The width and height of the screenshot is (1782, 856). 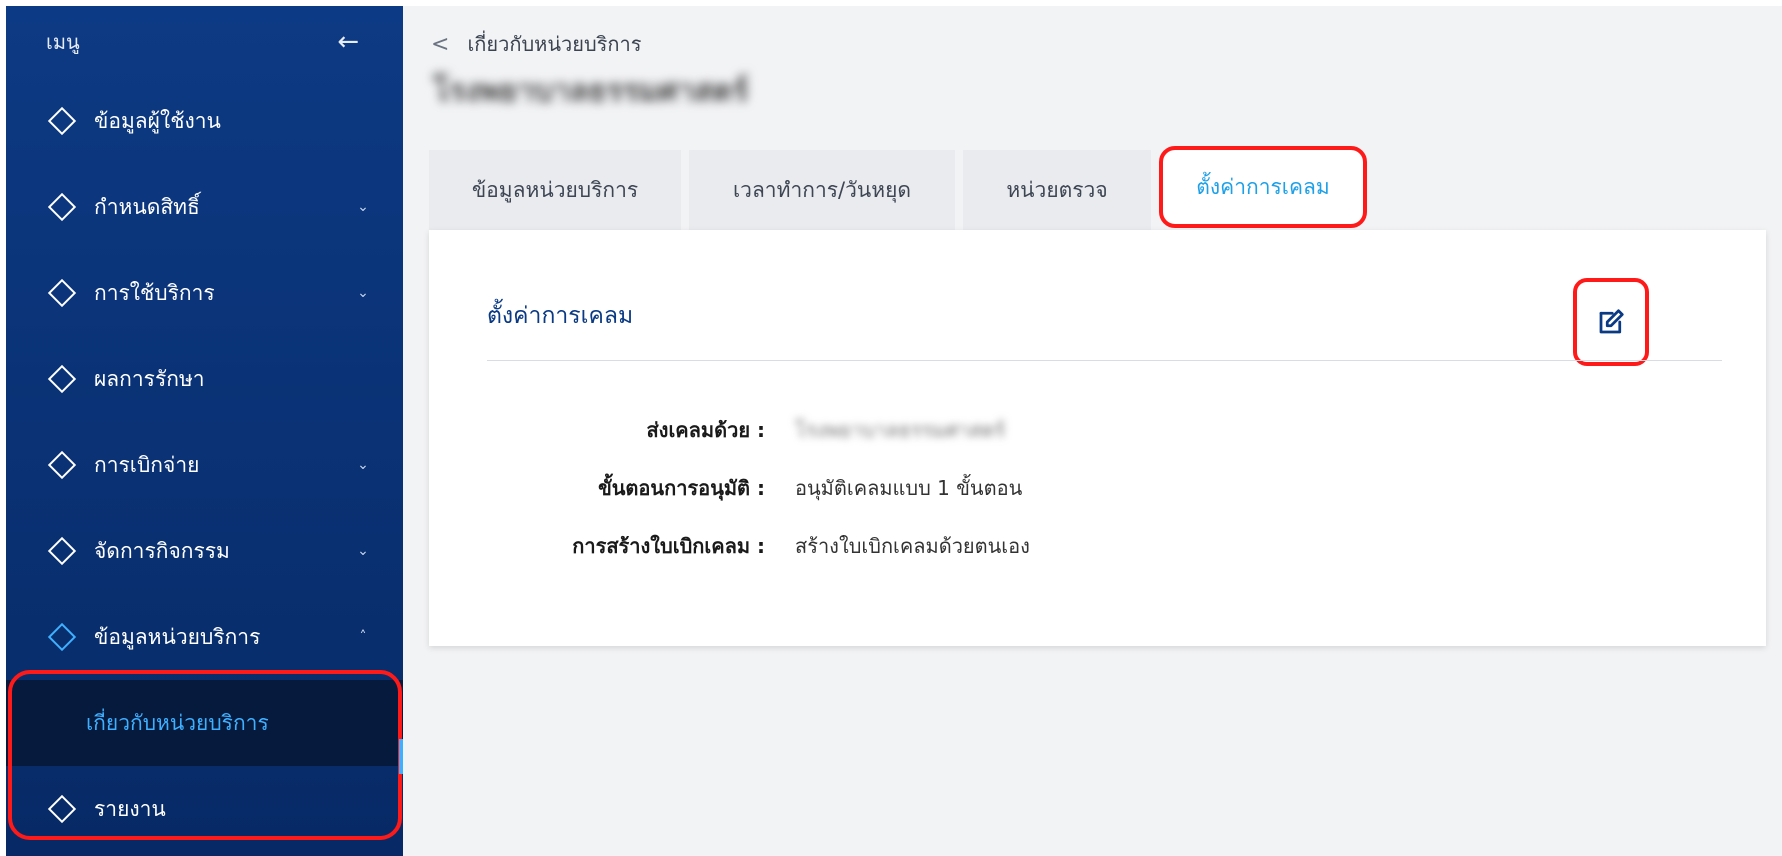 I want to click on sidebar-header: เมนู ←, so click(x=204, y=42).